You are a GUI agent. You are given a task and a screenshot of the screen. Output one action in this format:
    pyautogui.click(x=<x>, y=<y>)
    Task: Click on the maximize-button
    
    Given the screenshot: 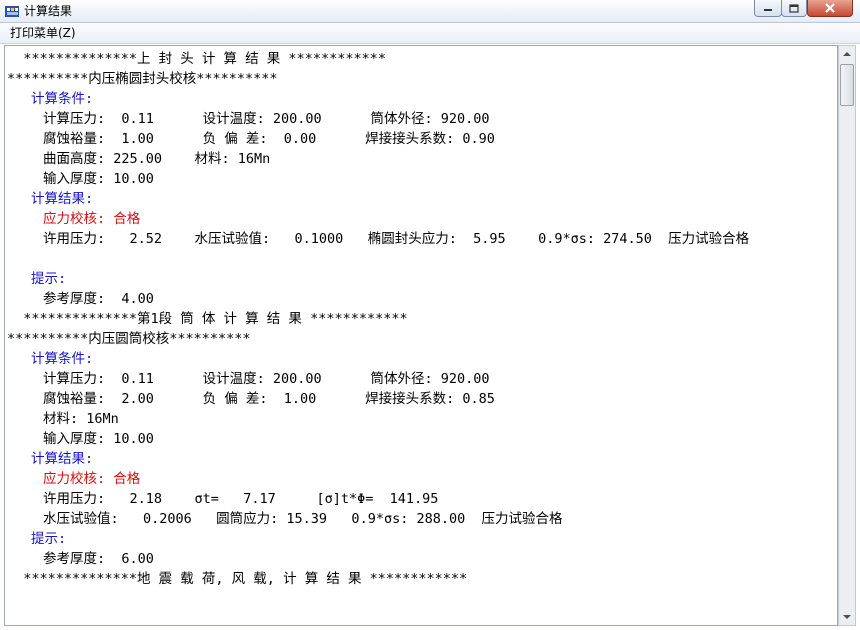 What is the action you would take?
    pyautogui.click(x=794, y=8)
    